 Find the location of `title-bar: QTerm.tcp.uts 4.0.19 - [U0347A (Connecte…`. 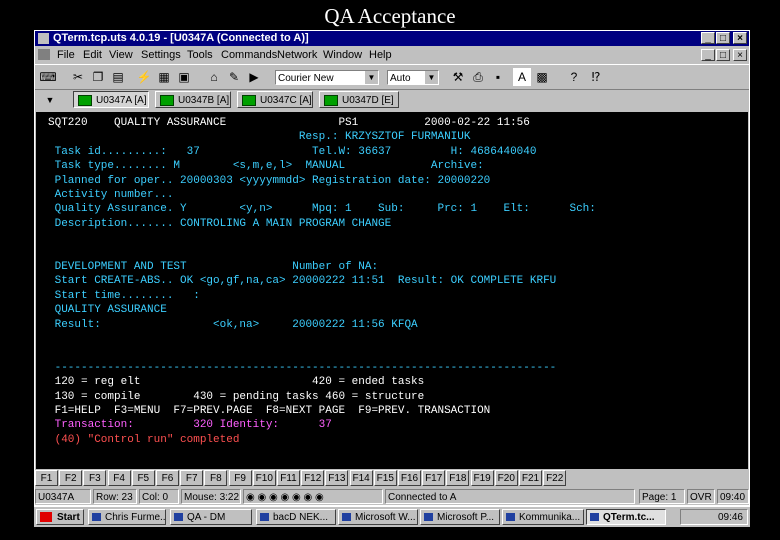

title-bar: QTerm.tcp.uts 4.0.19 - [U0347A (Connecte… is located at coordinates (392, 38).